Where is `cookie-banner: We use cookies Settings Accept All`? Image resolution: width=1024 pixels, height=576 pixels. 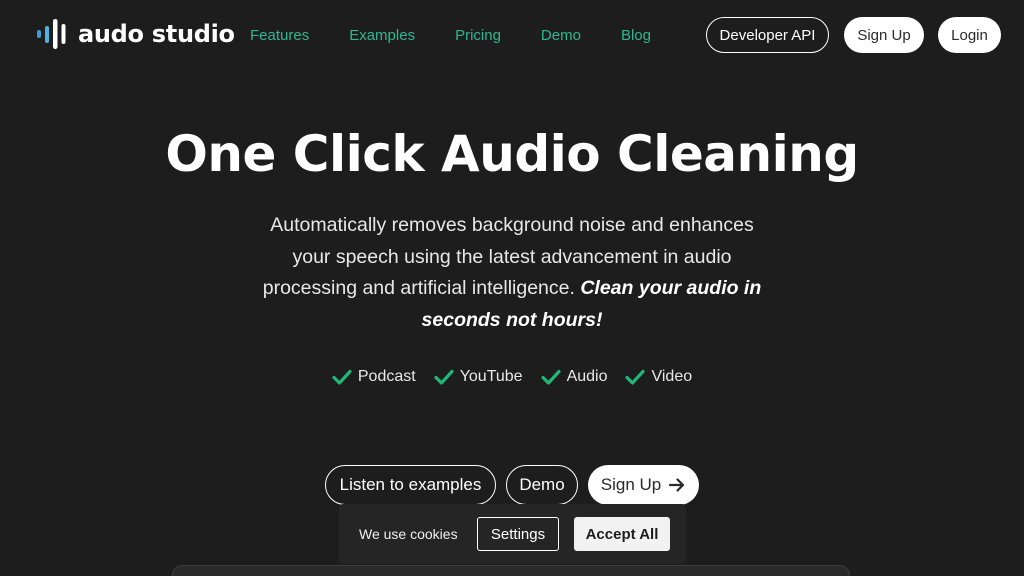
cookie-banner: We use cookies Settings Accept All is located at coordinates (512, 534).